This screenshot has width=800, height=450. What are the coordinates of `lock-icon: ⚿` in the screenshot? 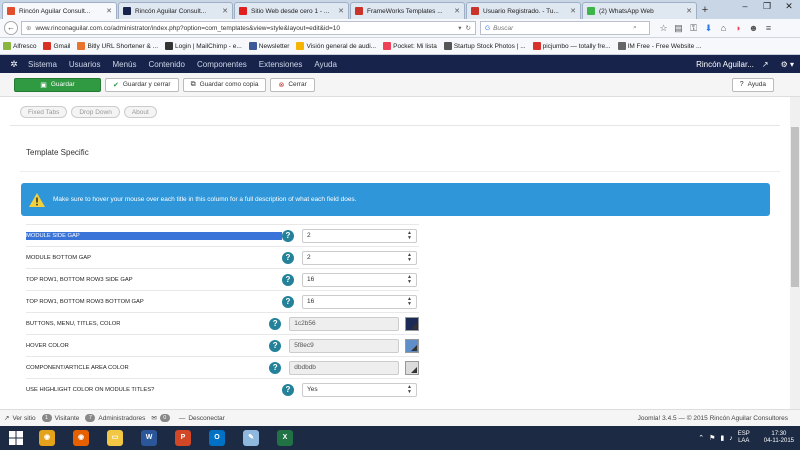 It's located at (693, 28).